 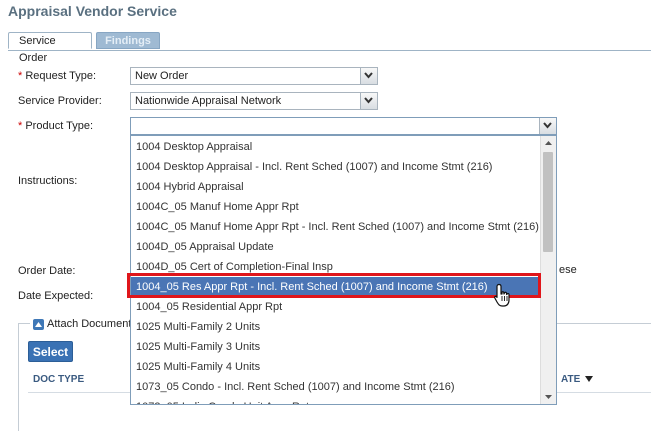 I want to click on select-button: Select, so click(x=50, y=351).